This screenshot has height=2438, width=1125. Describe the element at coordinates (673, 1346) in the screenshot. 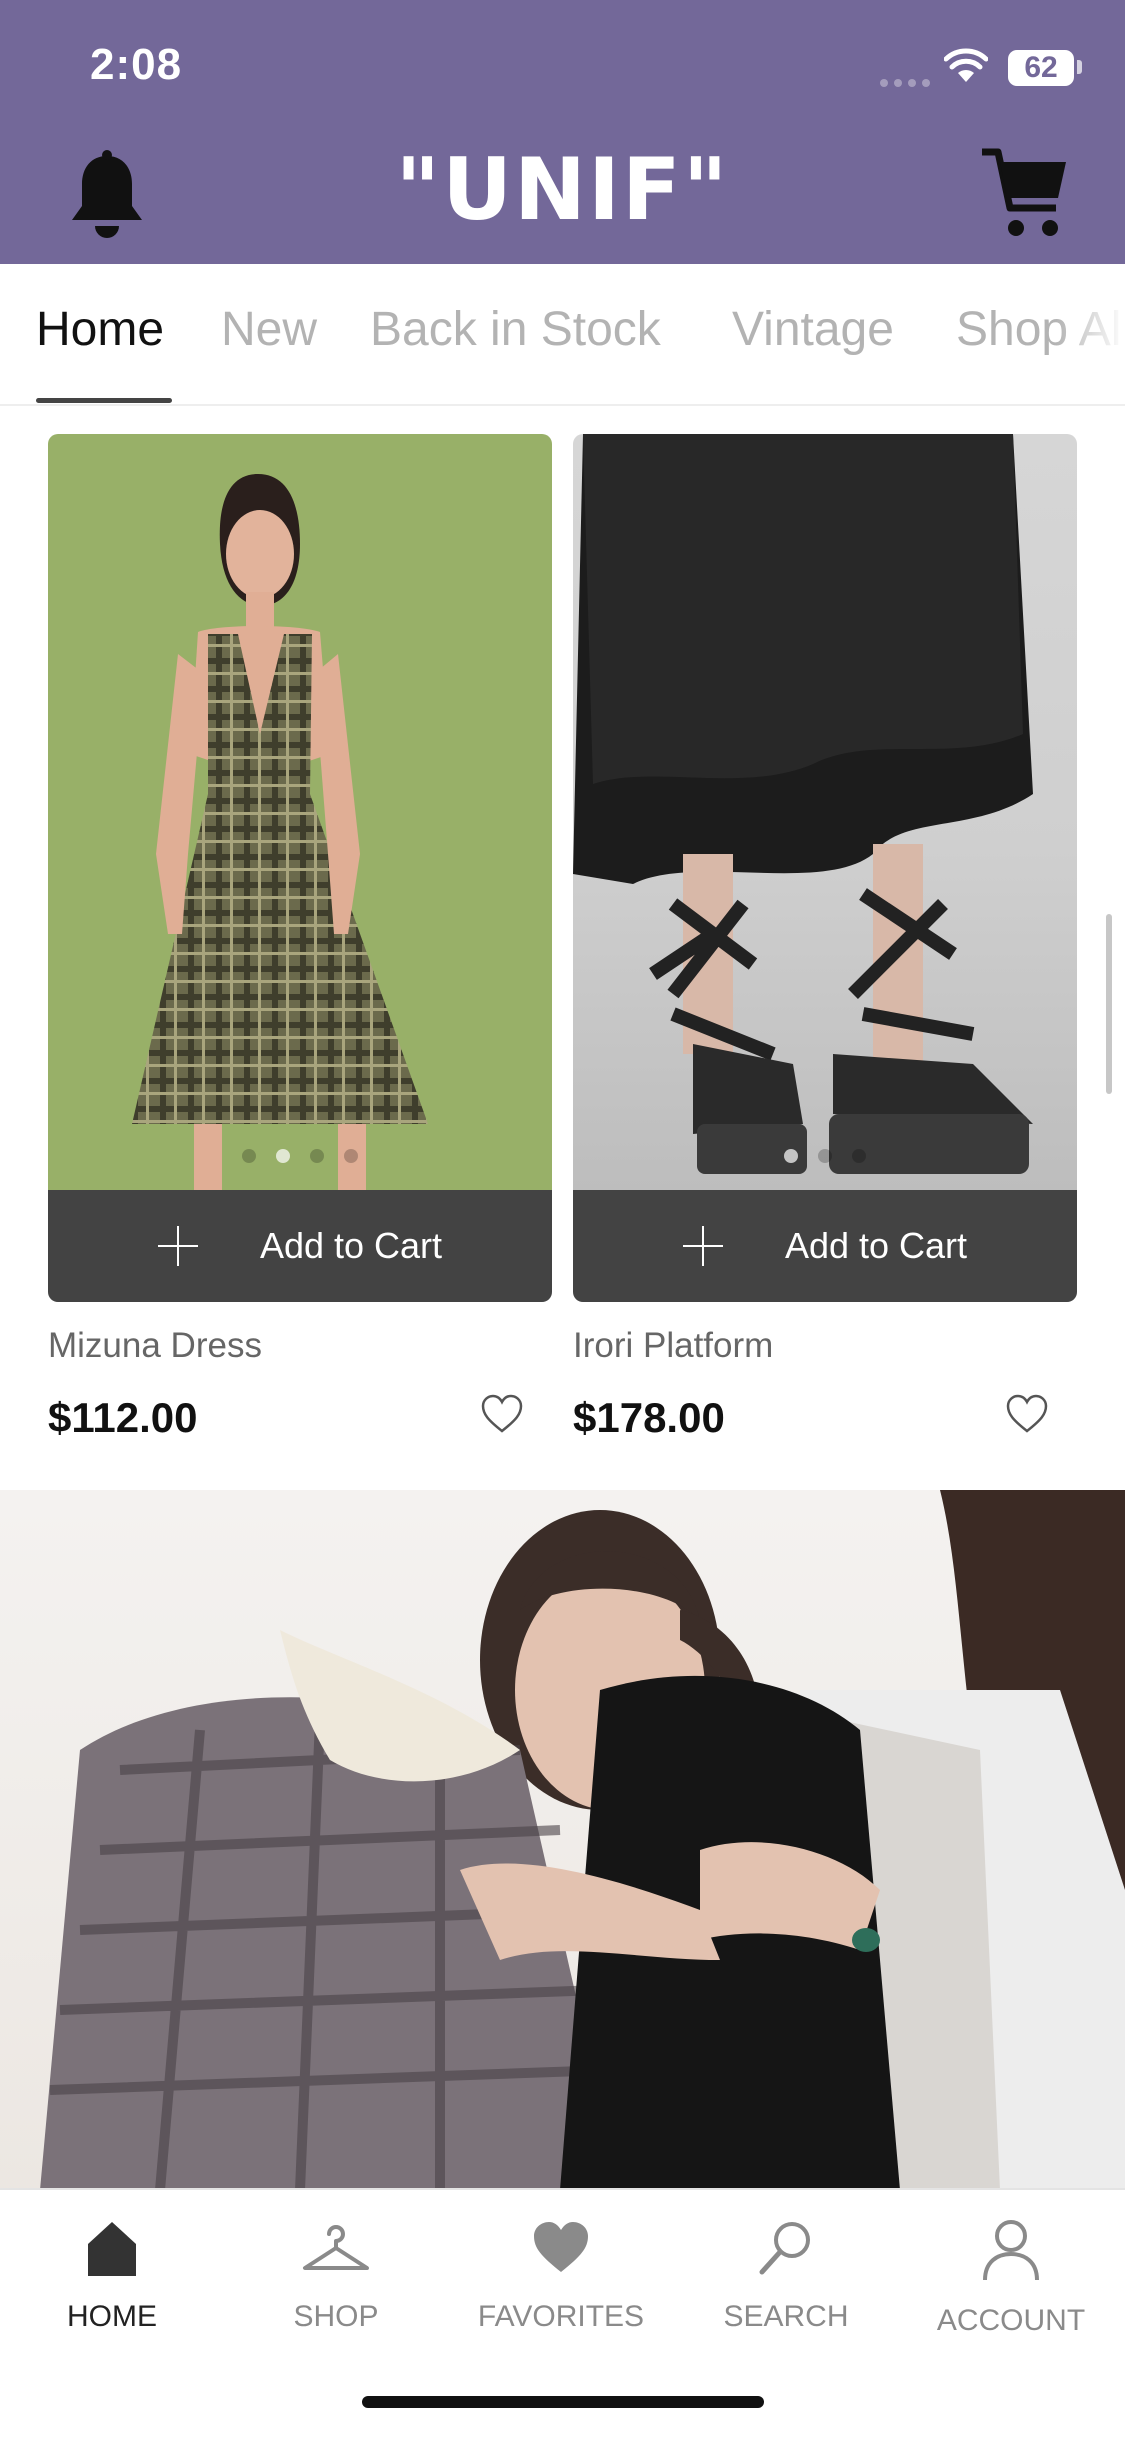

I see `product-name: Irori Platform` at that location.